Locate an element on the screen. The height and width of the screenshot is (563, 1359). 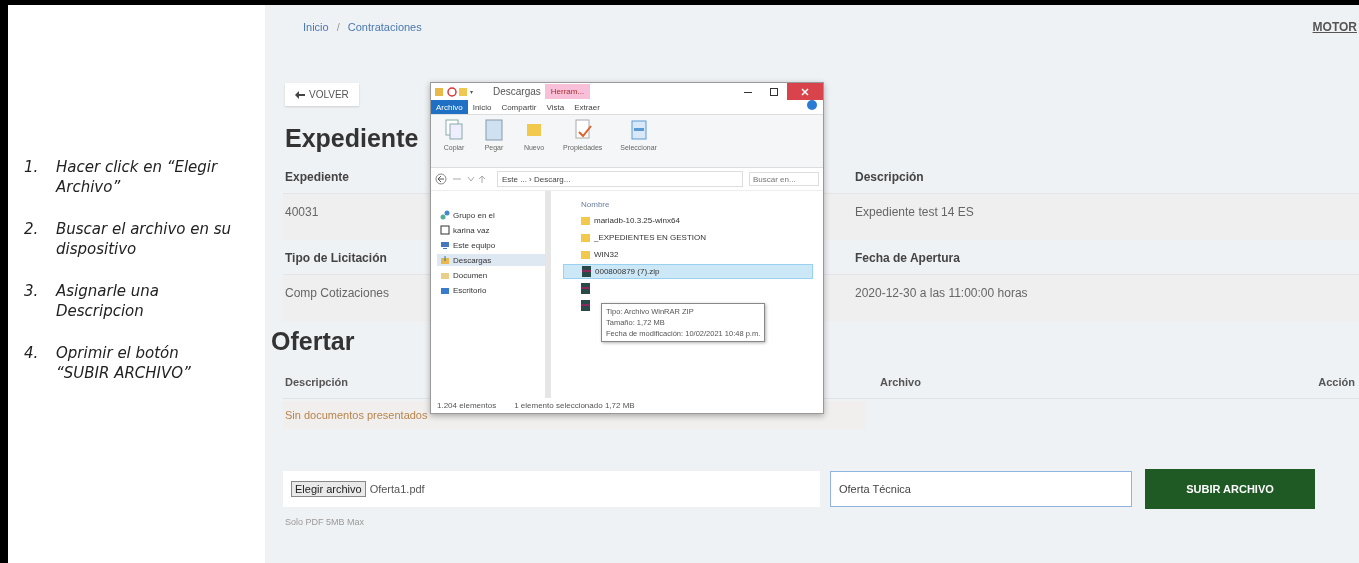
field-label: Expediente is located at coordinates (317, 177).